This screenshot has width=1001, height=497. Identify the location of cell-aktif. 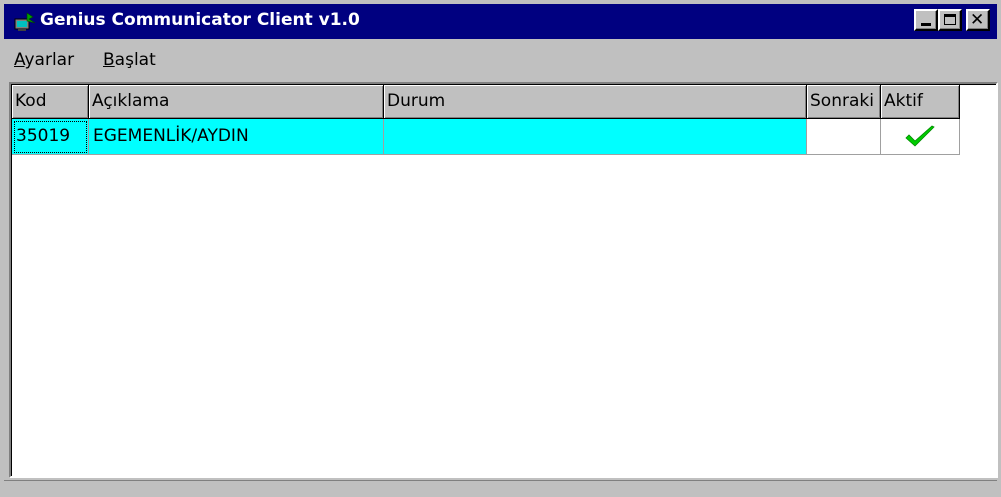
(920, 137).